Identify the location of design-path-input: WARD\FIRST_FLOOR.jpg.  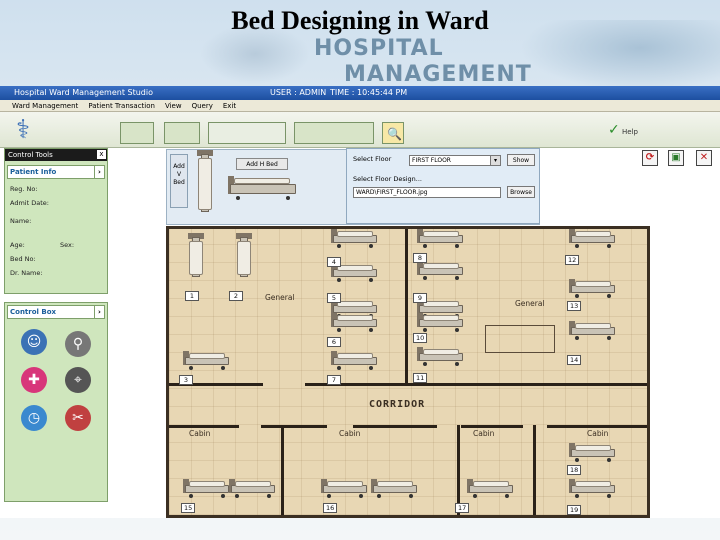
(427, 192).